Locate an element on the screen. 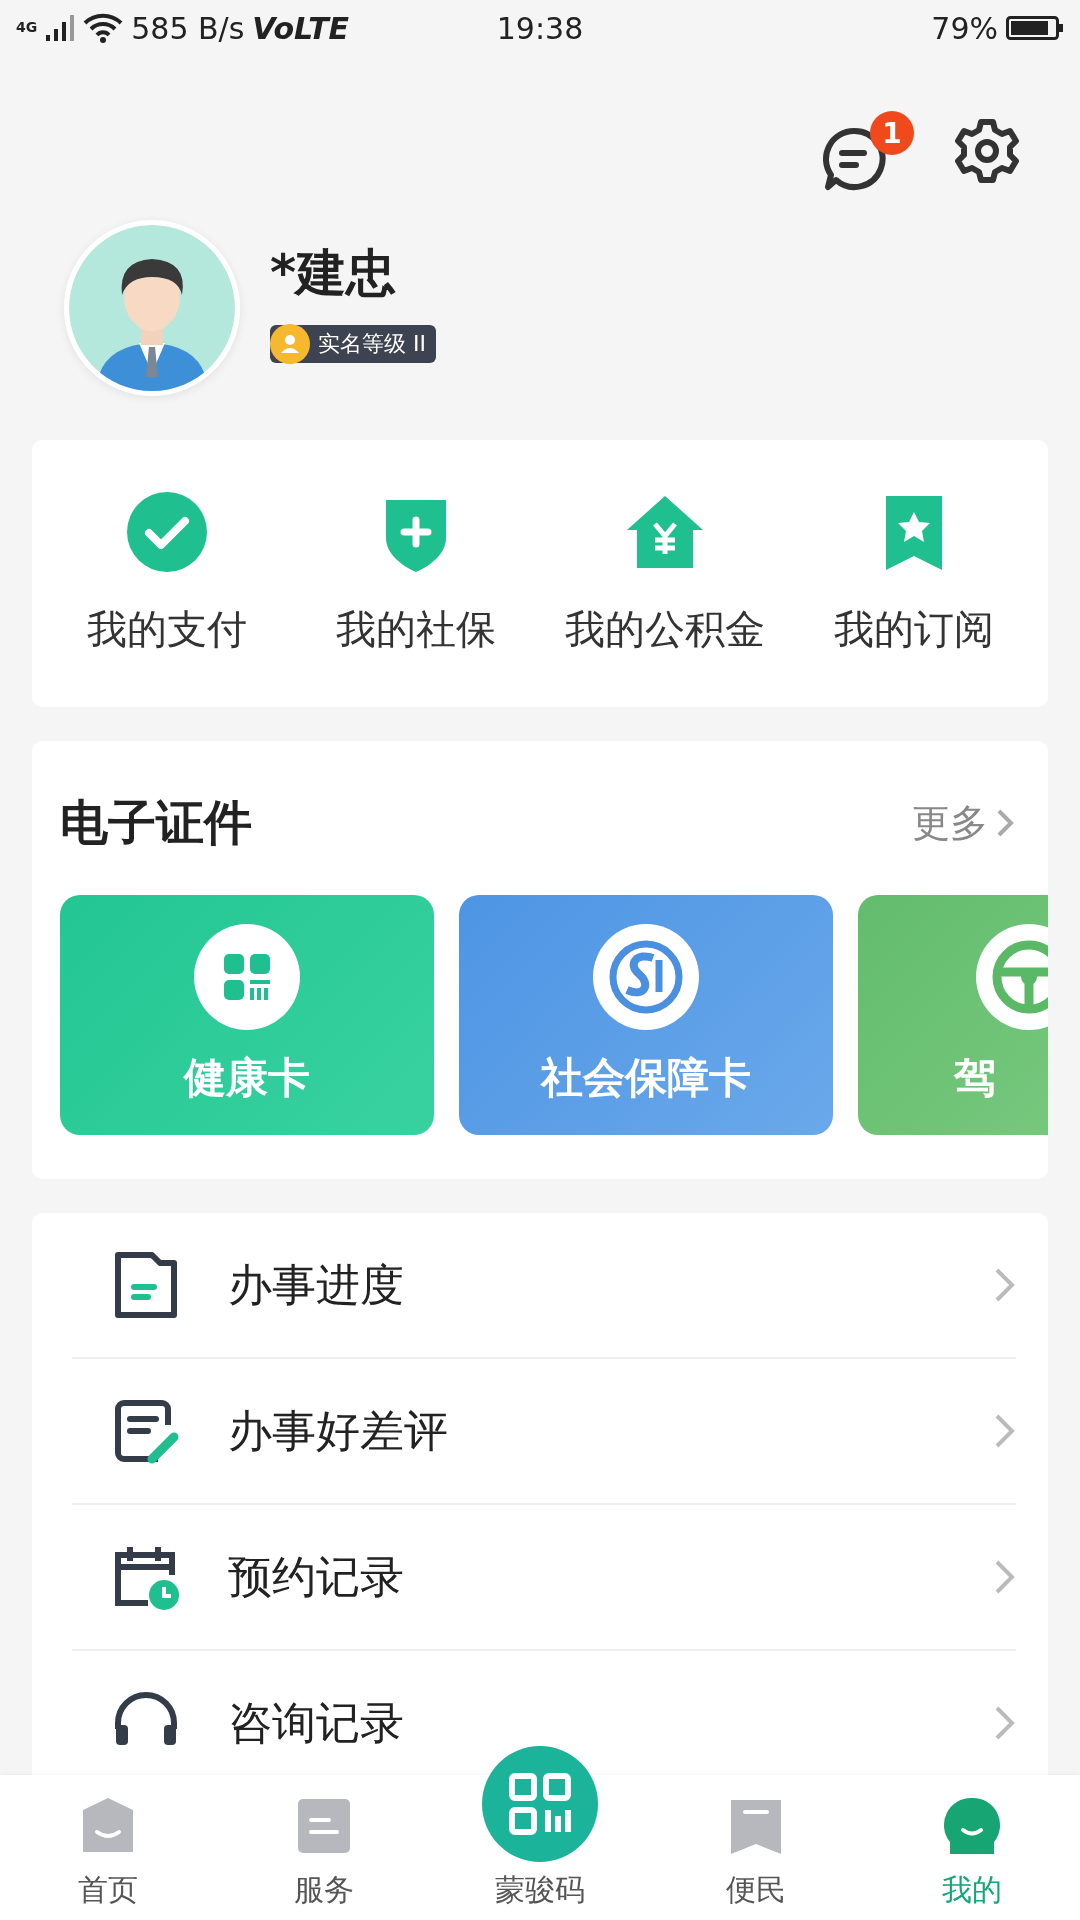 The width and height of the screenshot is (1080, 1920). avatar is located at coordinates (152, 308).